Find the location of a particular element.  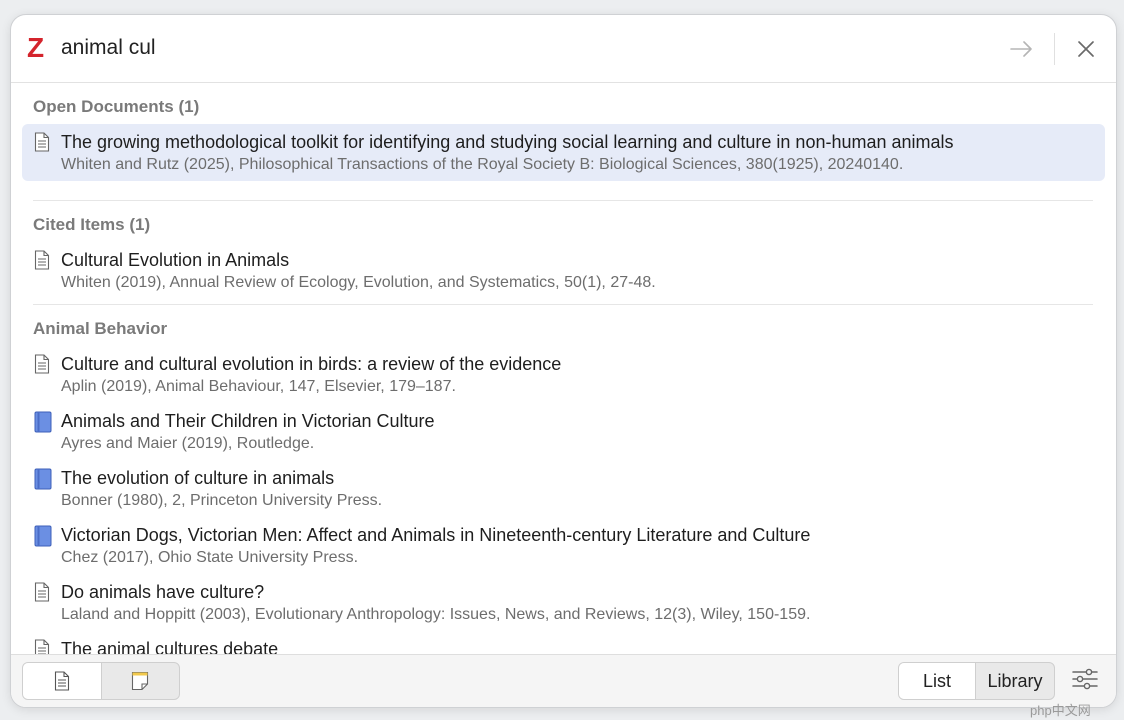

arrow-right-icon is located at coordinates (1021, 49).